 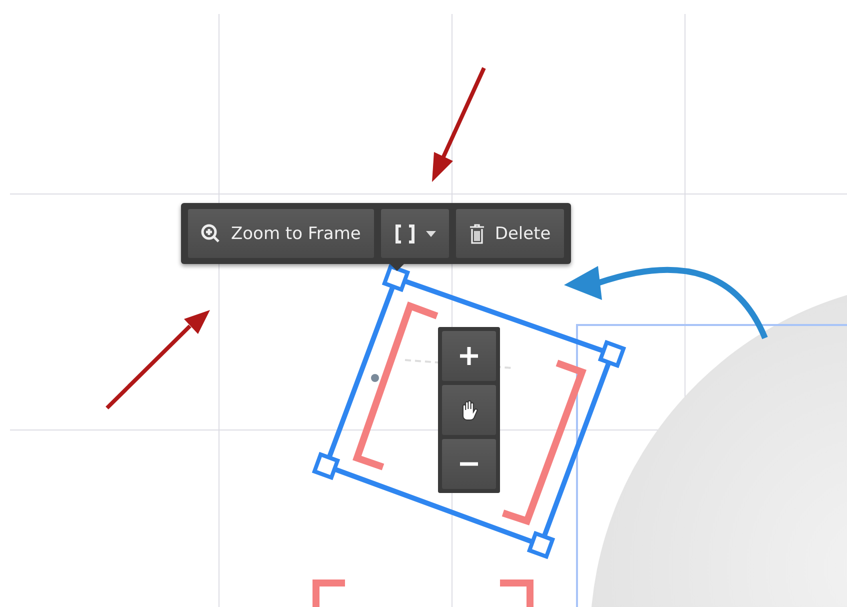 What do you see at coordinates (211, 234) in the screenshot?
I see `zoom-in-icon` at bounding box center [211, 234].